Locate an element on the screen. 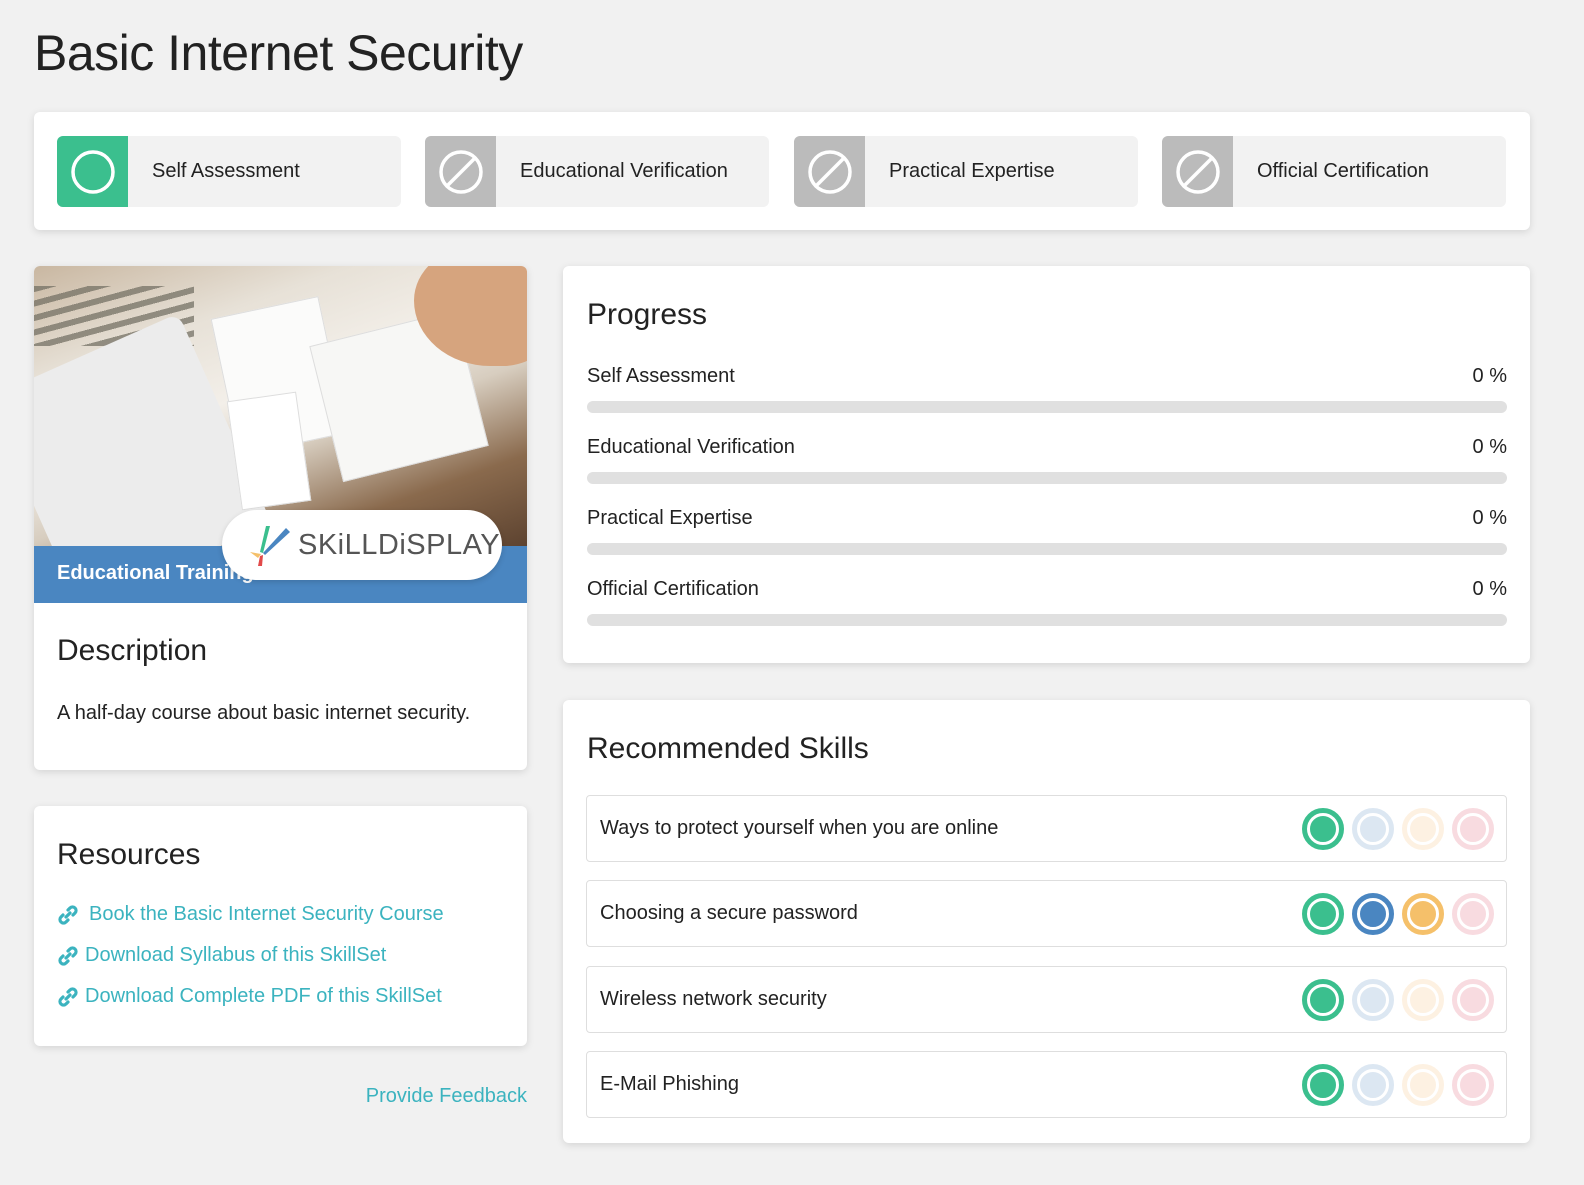 This screenshot has height=1185, width=1584. resources-heading: Resources is located at coordinates (129, 854).